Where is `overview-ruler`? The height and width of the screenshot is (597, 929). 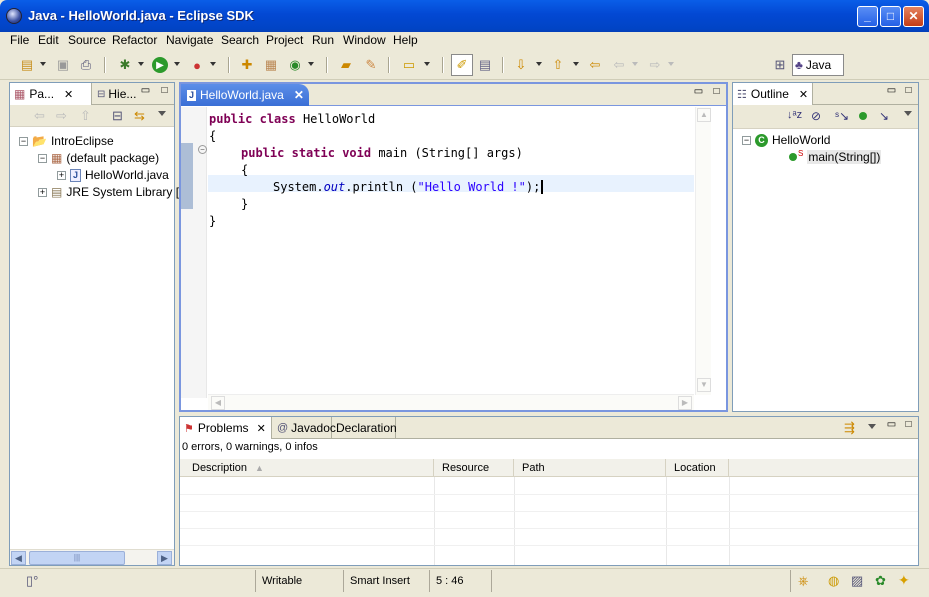 overview-ruler is located at coordinates (719, 251).